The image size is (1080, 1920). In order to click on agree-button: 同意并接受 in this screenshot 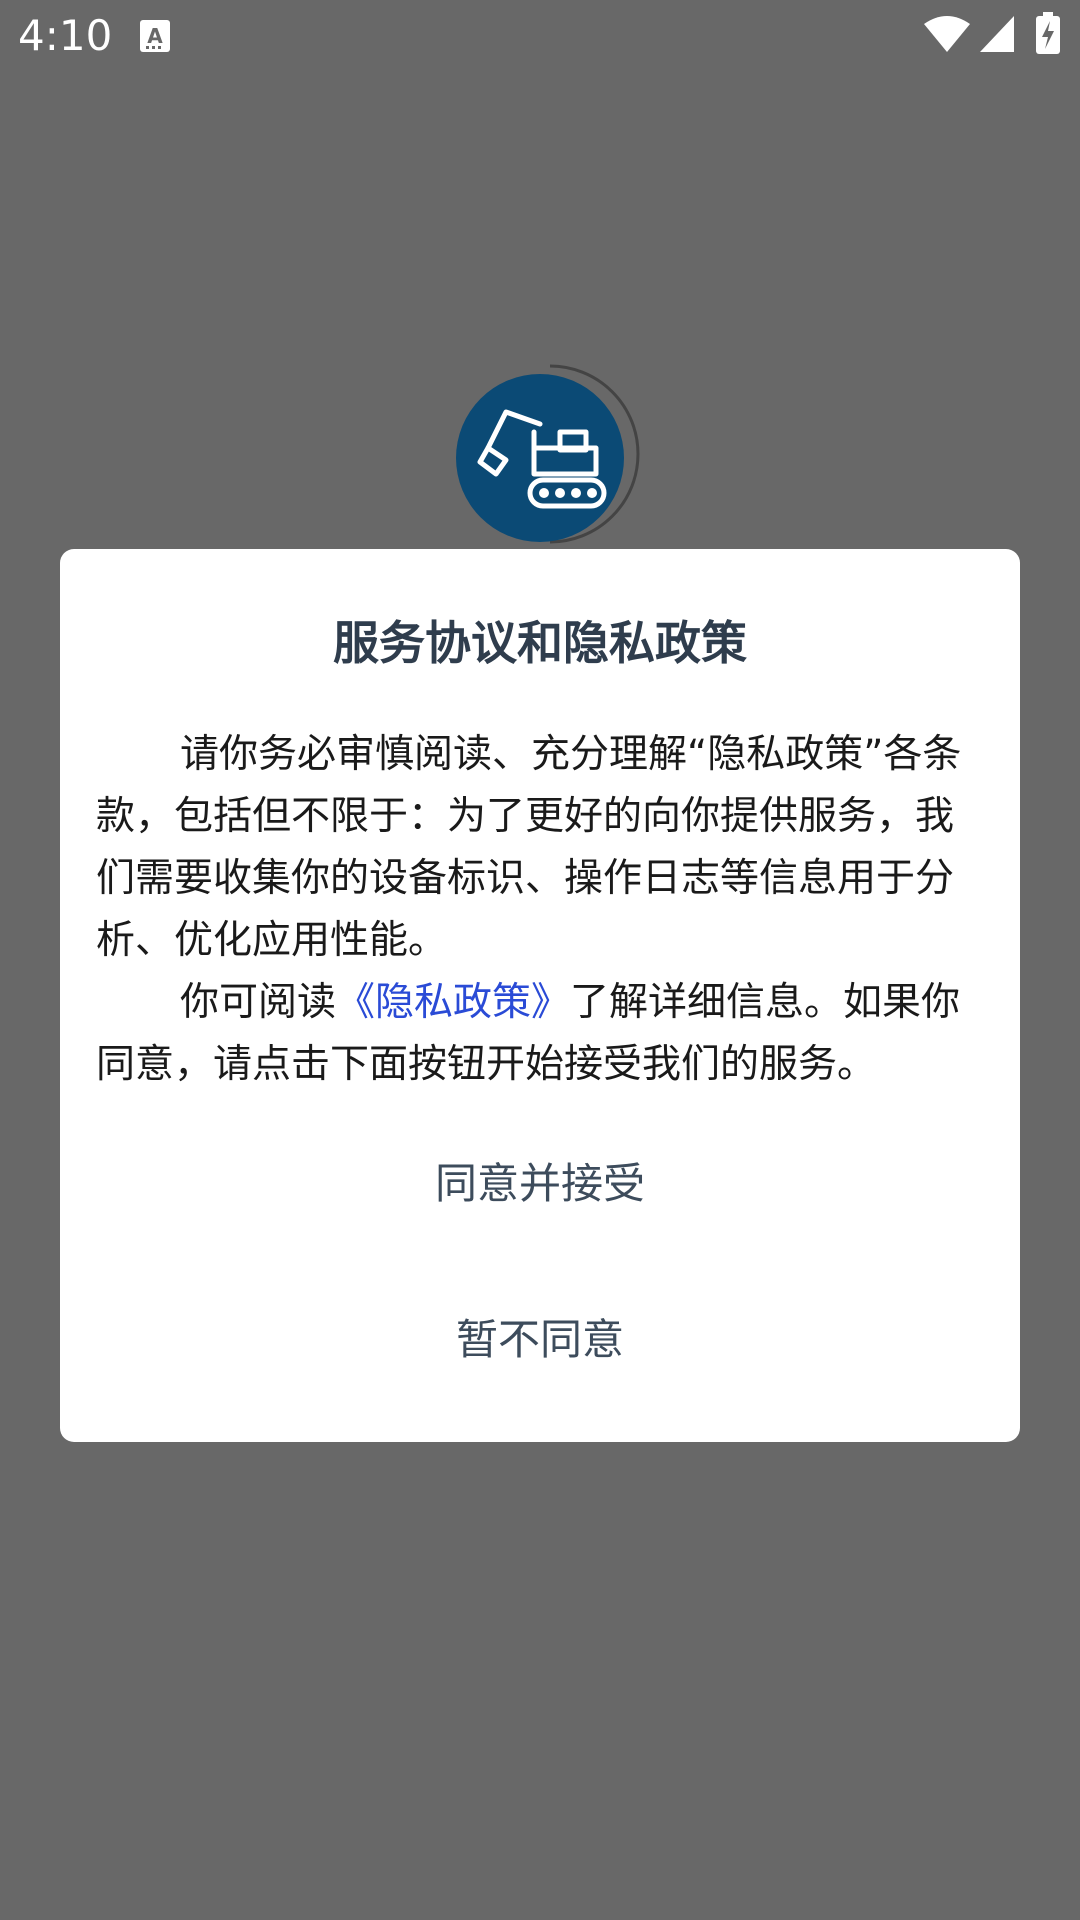, I will do `click(540, 1184)`.